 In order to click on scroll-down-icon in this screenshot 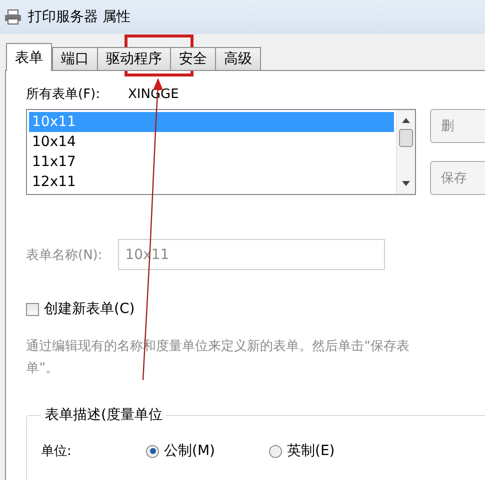, I will do `click(406, 183)`.